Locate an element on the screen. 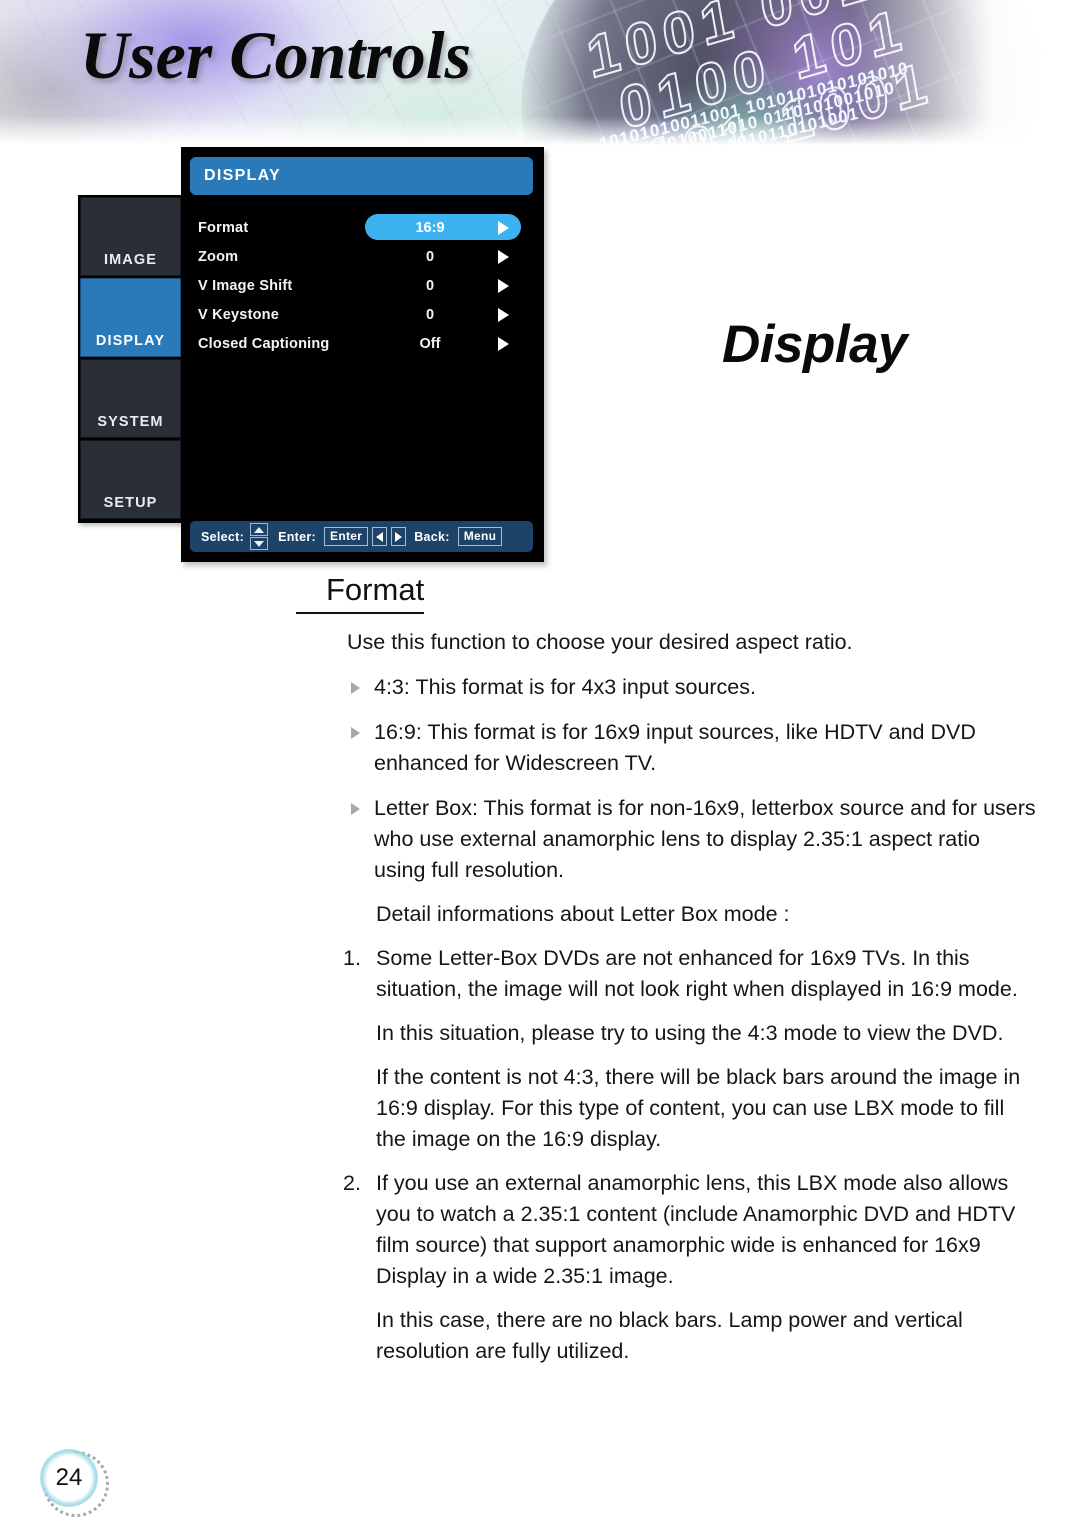 This screenshot has height=1532, width=1080. select-hint-label: Select: is located at coordinates (223, 536).